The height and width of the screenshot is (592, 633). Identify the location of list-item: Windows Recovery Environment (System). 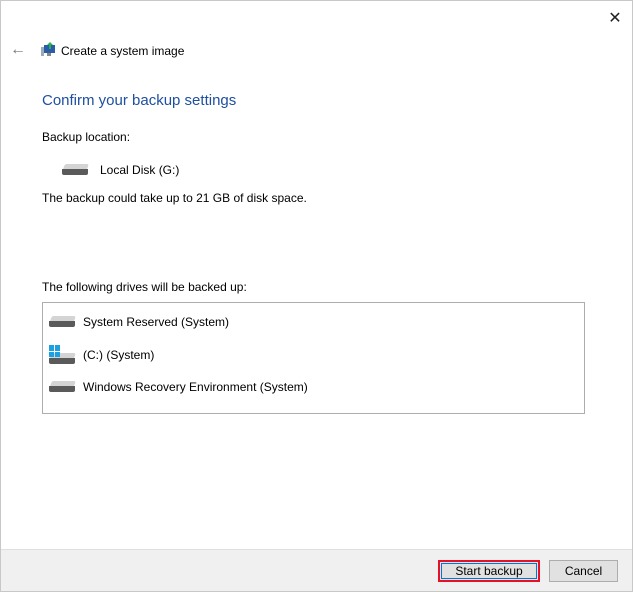
(178, 387).